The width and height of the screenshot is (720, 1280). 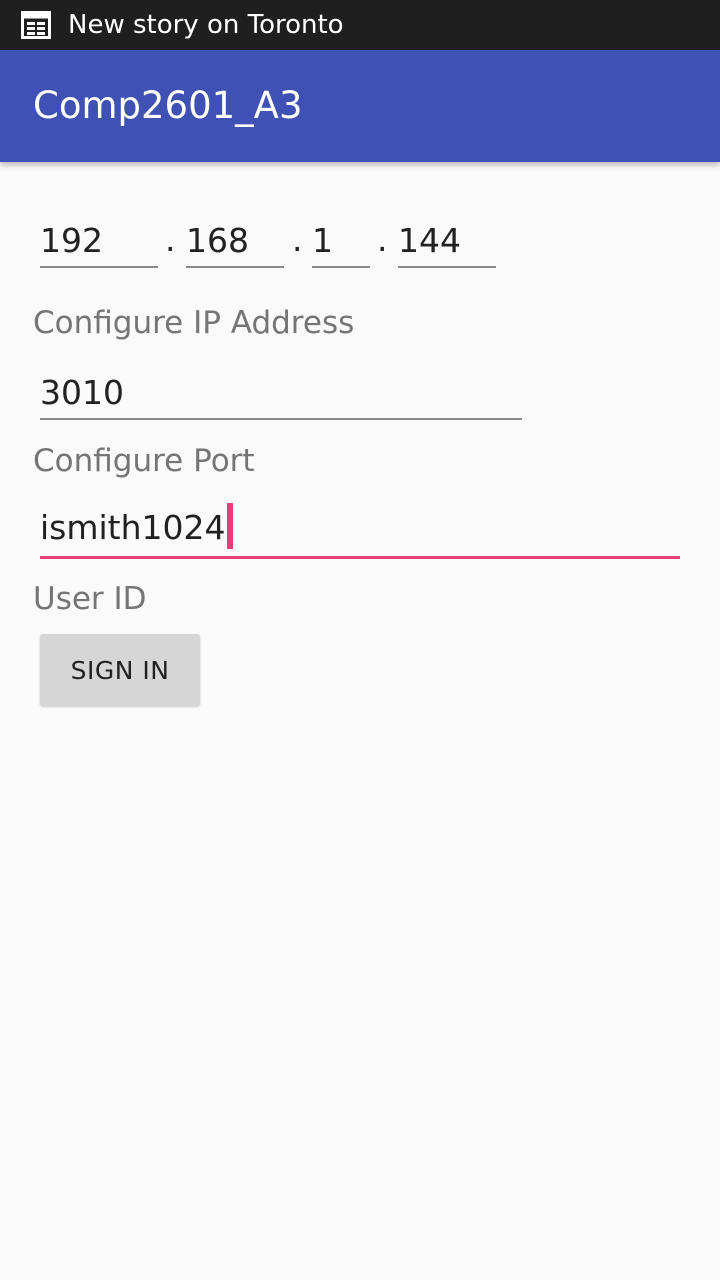 I want to click on ip-octet-3-value: 1, so click(x=322, y=240).